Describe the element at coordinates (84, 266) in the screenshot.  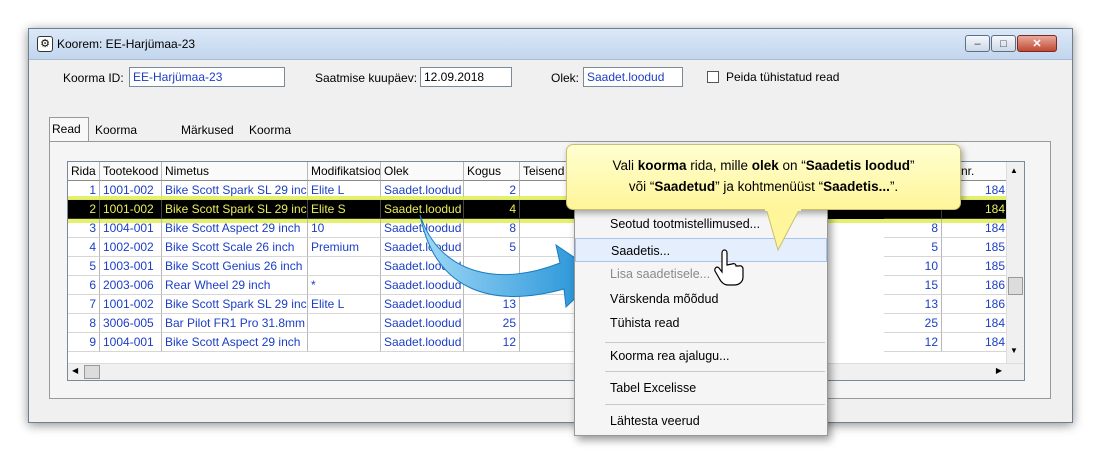
I see `cell-rida: 5` at that location.